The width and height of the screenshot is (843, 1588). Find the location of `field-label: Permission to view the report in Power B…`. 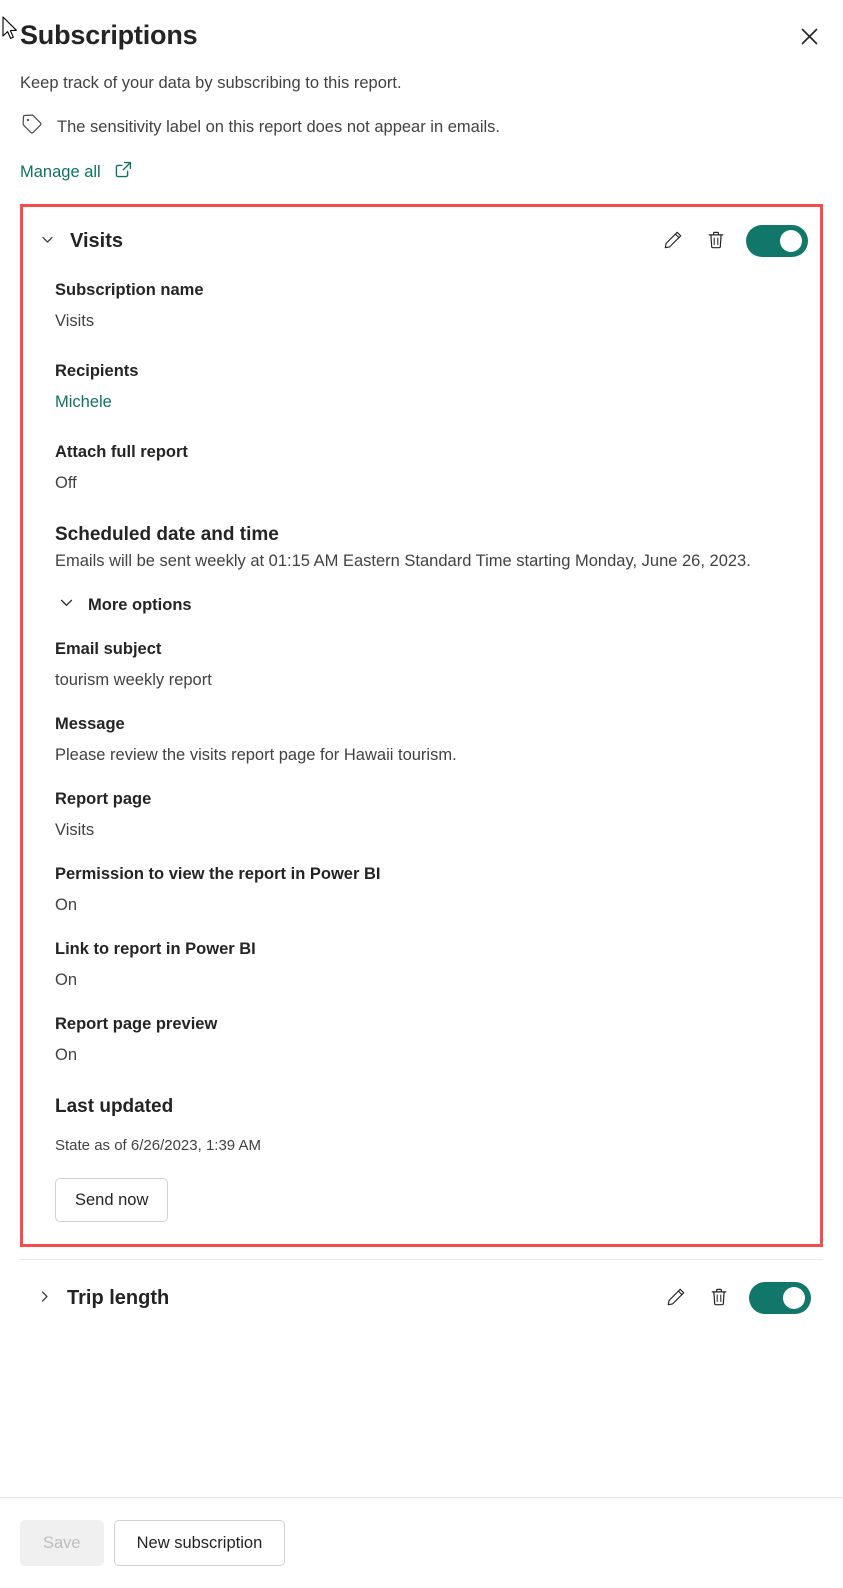

field-label: Permission to view the report in Power B… is located at coordinates (218, 874).